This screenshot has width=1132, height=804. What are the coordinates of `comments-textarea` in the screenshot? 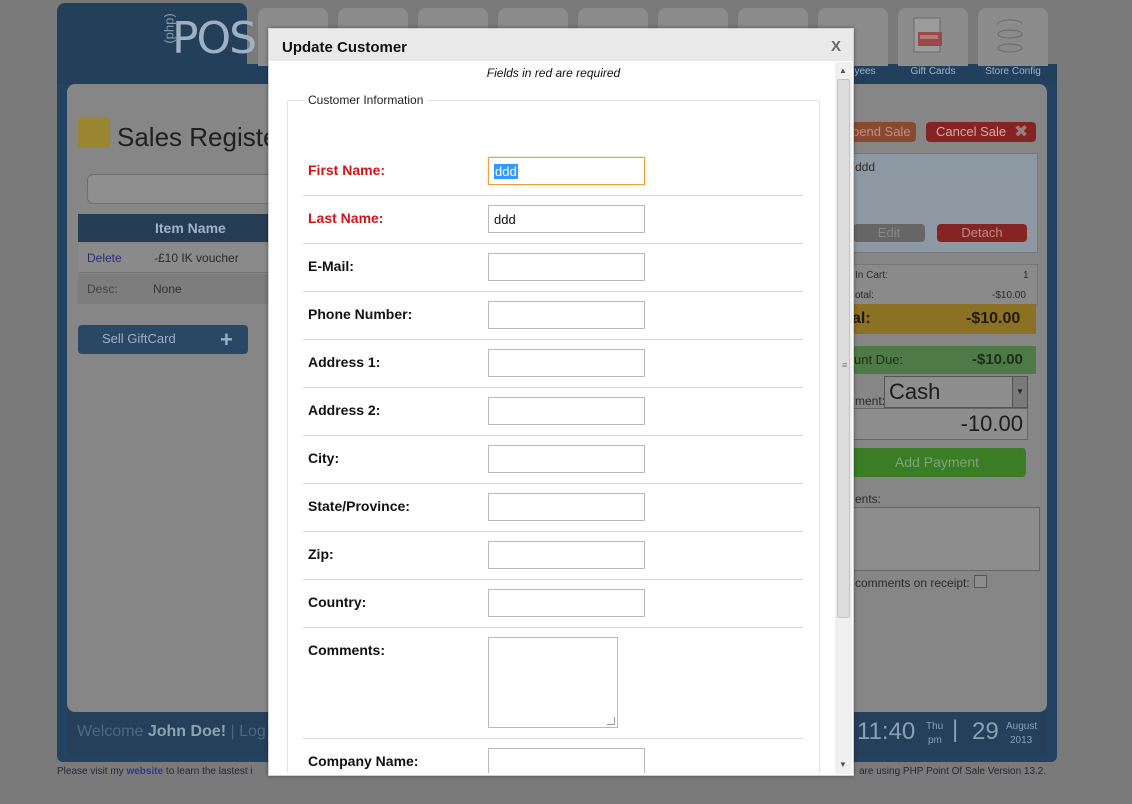 It's located at (553, 682).